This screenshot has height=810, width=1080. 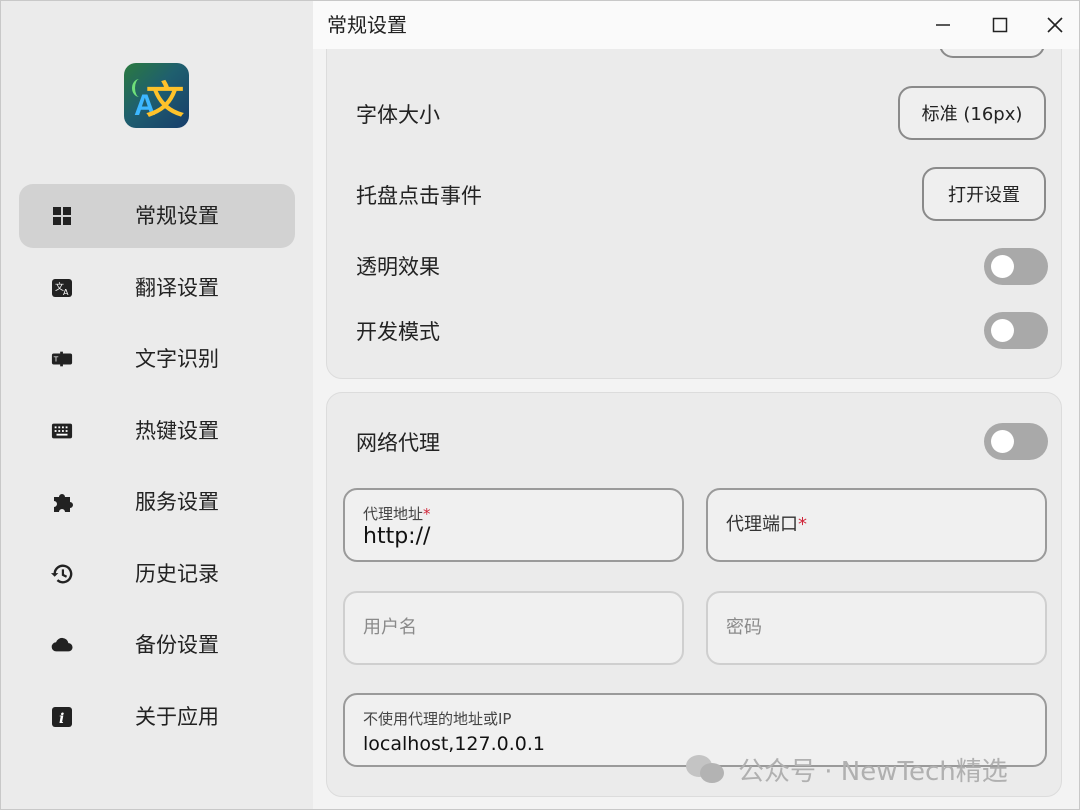 What do you see at coordinates (513, 628) in the screenshot?
I see `username-field: 用户名` at bounding box center [513, 628].